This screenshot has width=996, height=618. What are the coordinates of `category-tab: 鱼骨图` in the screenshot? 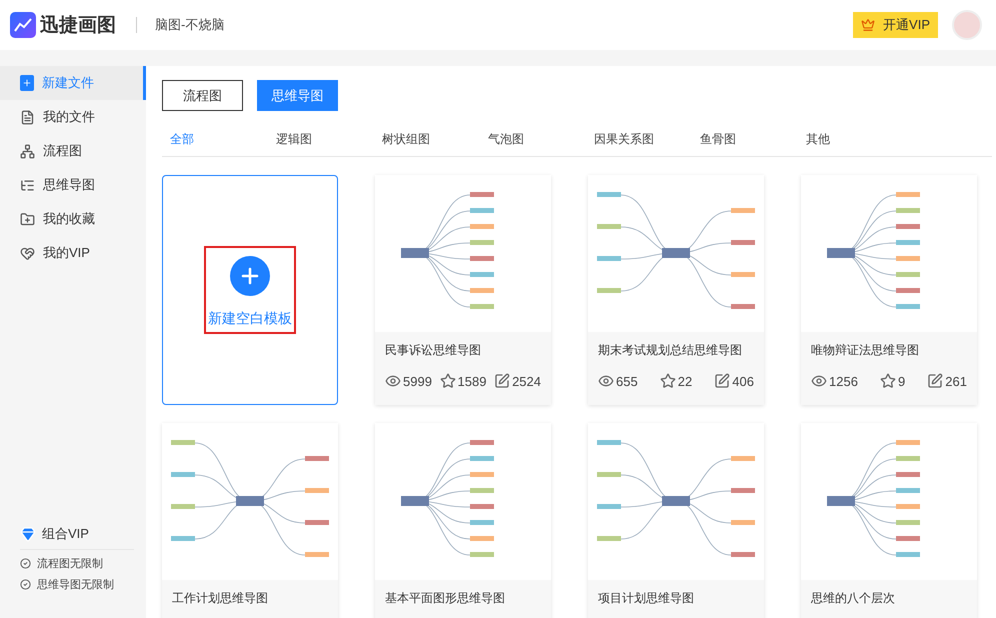 It's located at (745, 139).